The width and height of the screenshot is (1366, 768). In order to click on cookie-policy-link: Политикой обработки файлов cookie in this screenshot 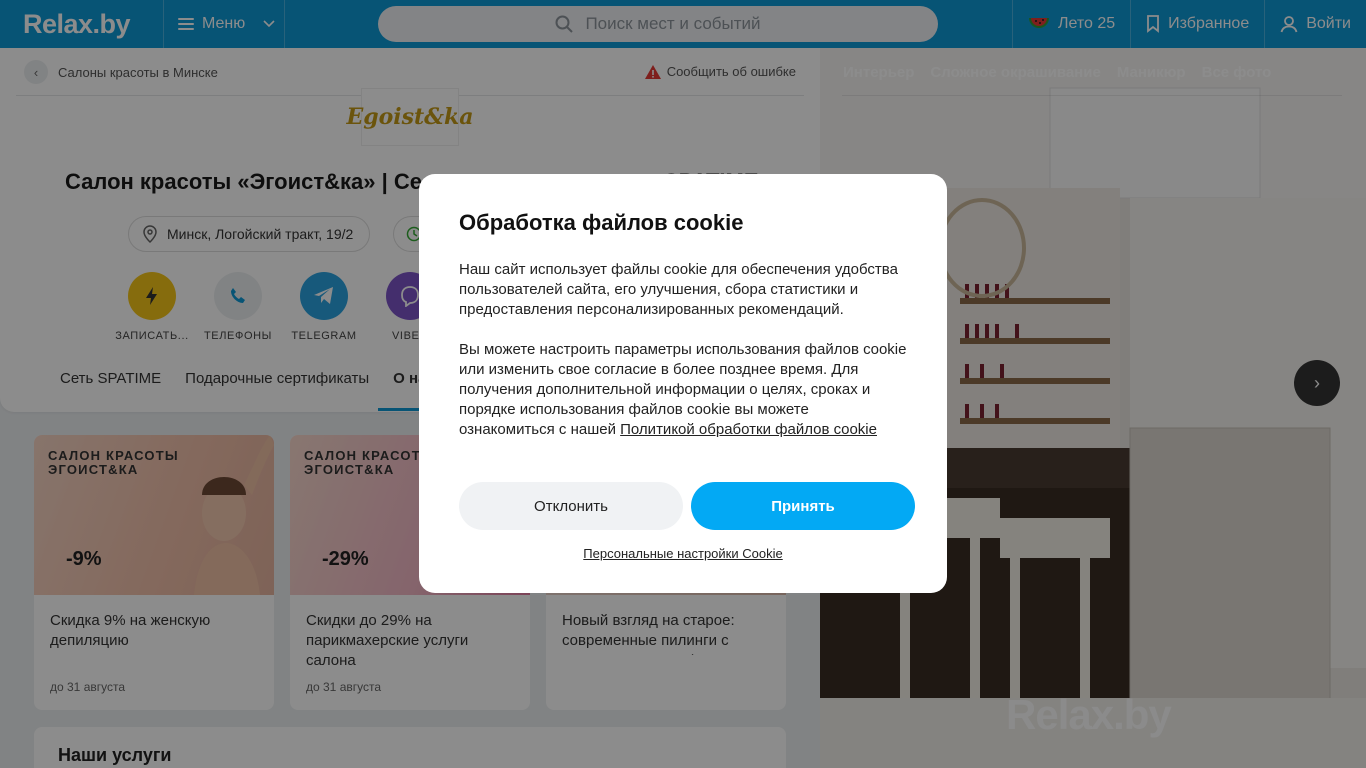, I will do `click(748, 429)`.